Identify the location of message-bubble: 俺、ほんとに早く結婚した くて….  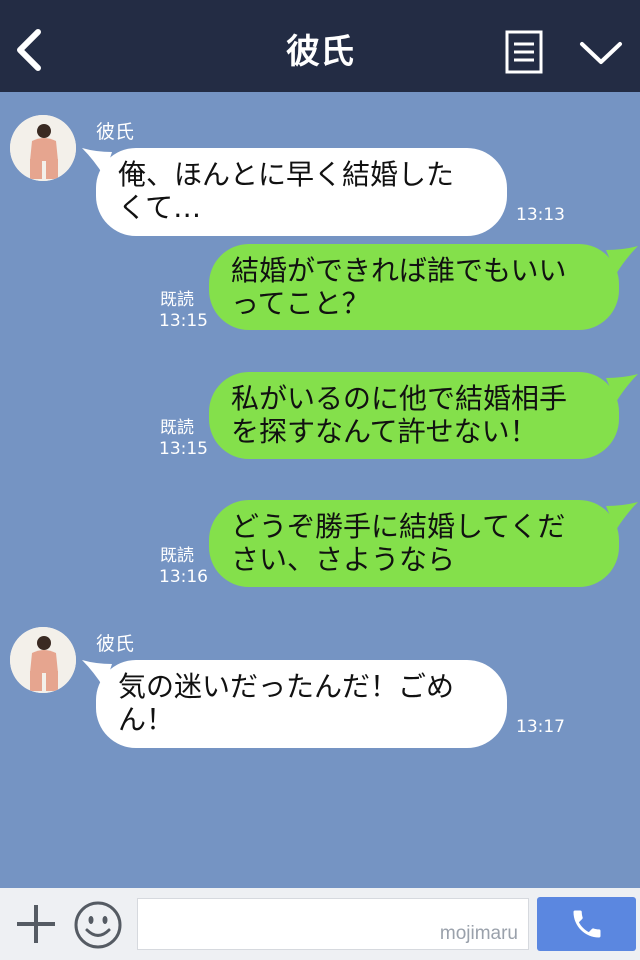
(301, 192).